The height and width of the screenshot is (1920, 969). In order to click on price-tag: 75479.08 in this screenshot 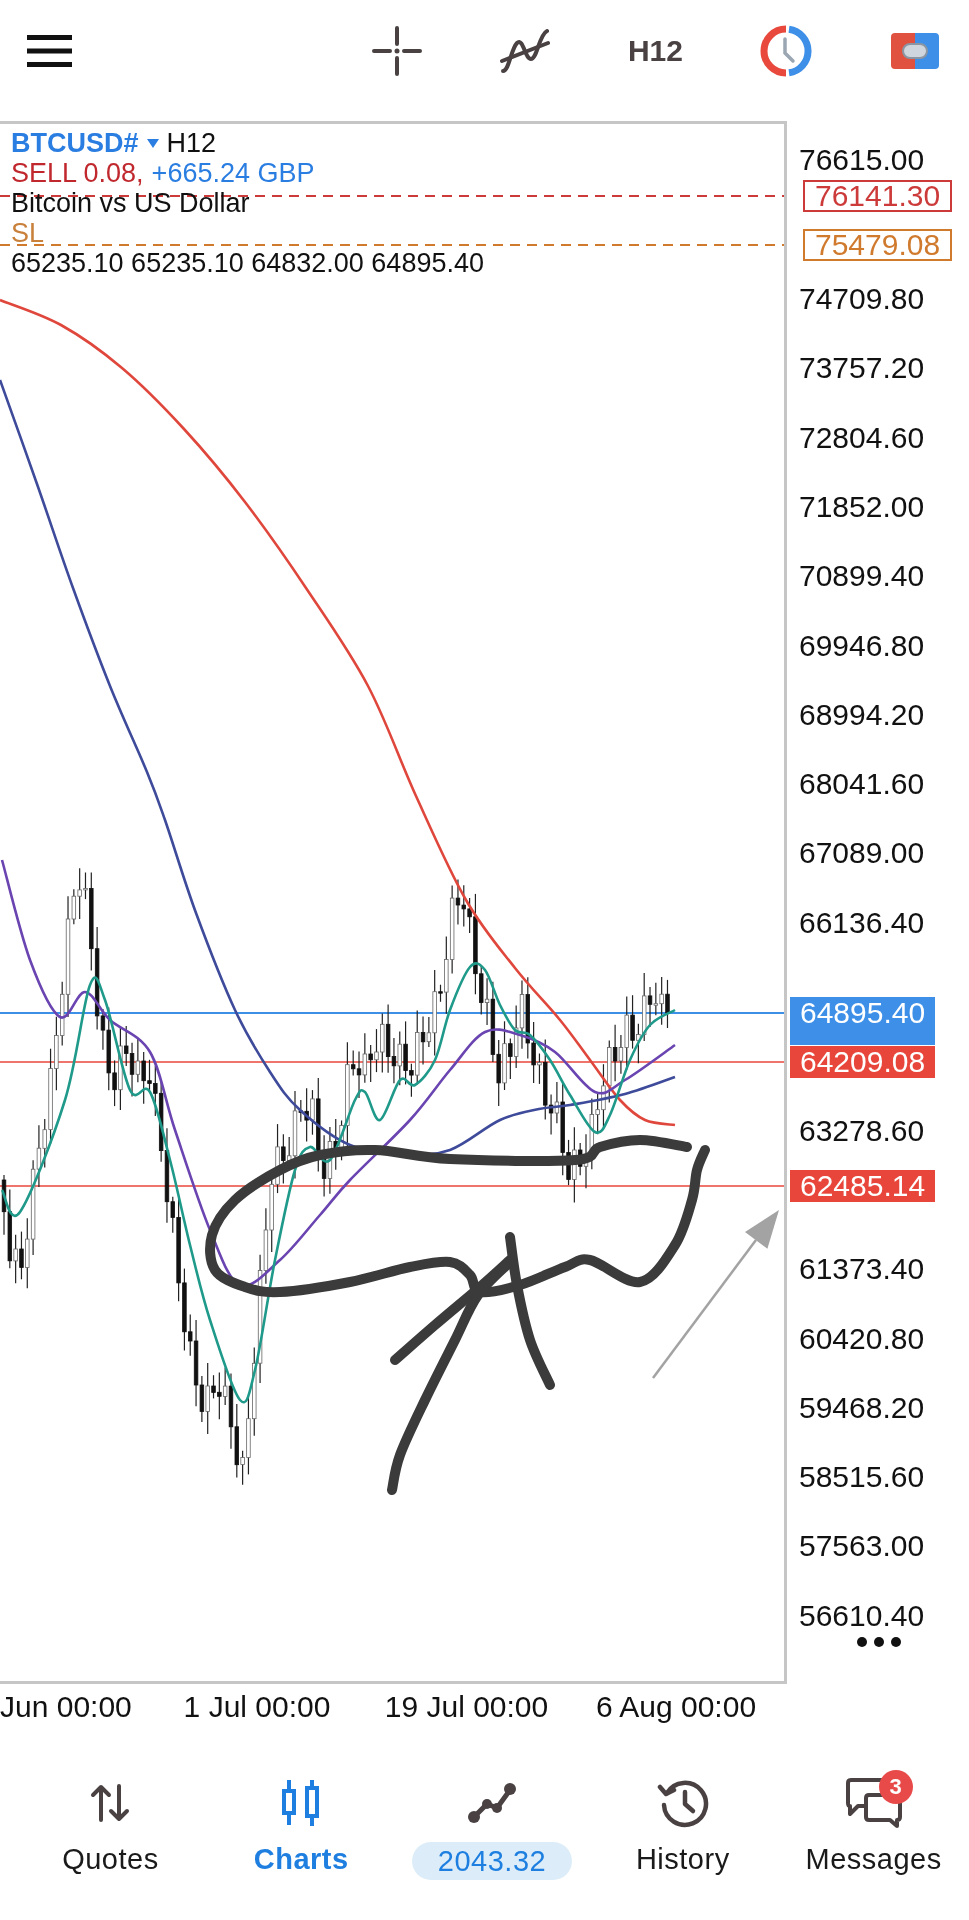, I will do `click(878, 245)`.